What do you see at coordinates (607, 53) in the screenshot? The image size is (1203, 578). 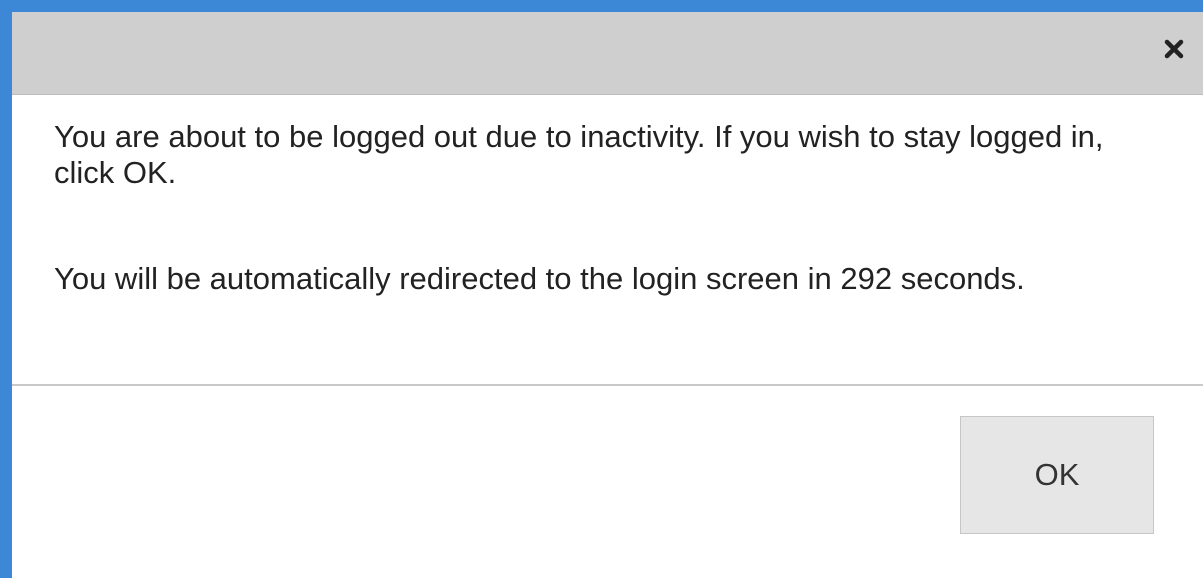 I see `dialog-titlebar` at bounding box center [607, 53].